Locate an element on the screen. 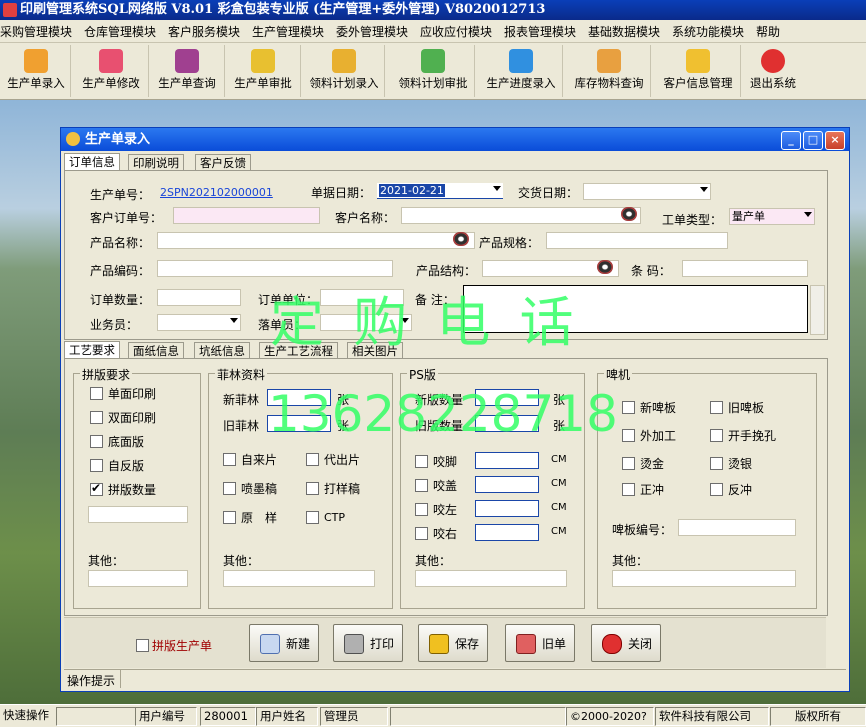 Image resolution: width=866 pixels, height=727 pixels. doc-date-picker: 2021-02-21 is located at coordinates (440, 191).